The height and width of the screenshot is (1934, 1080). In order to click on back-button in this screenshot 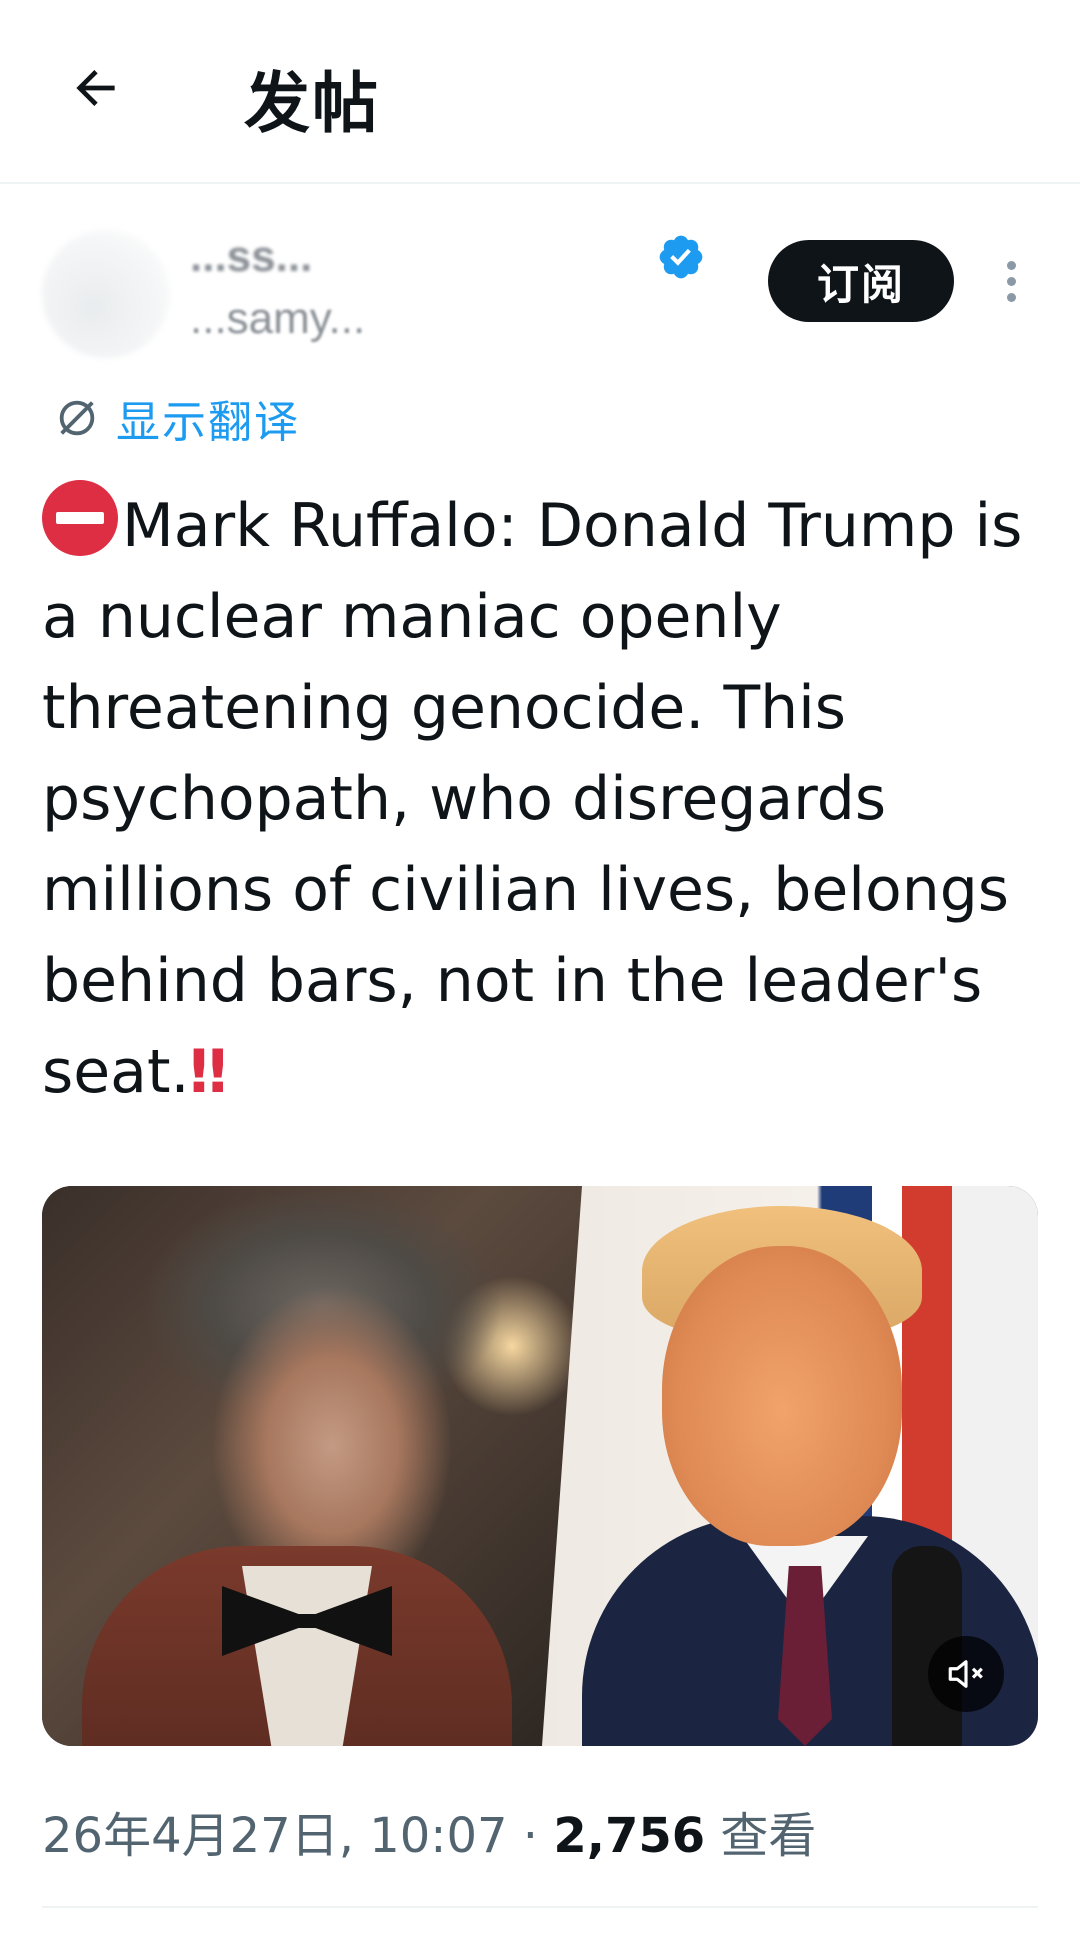, I will do `click(96, 88)`.